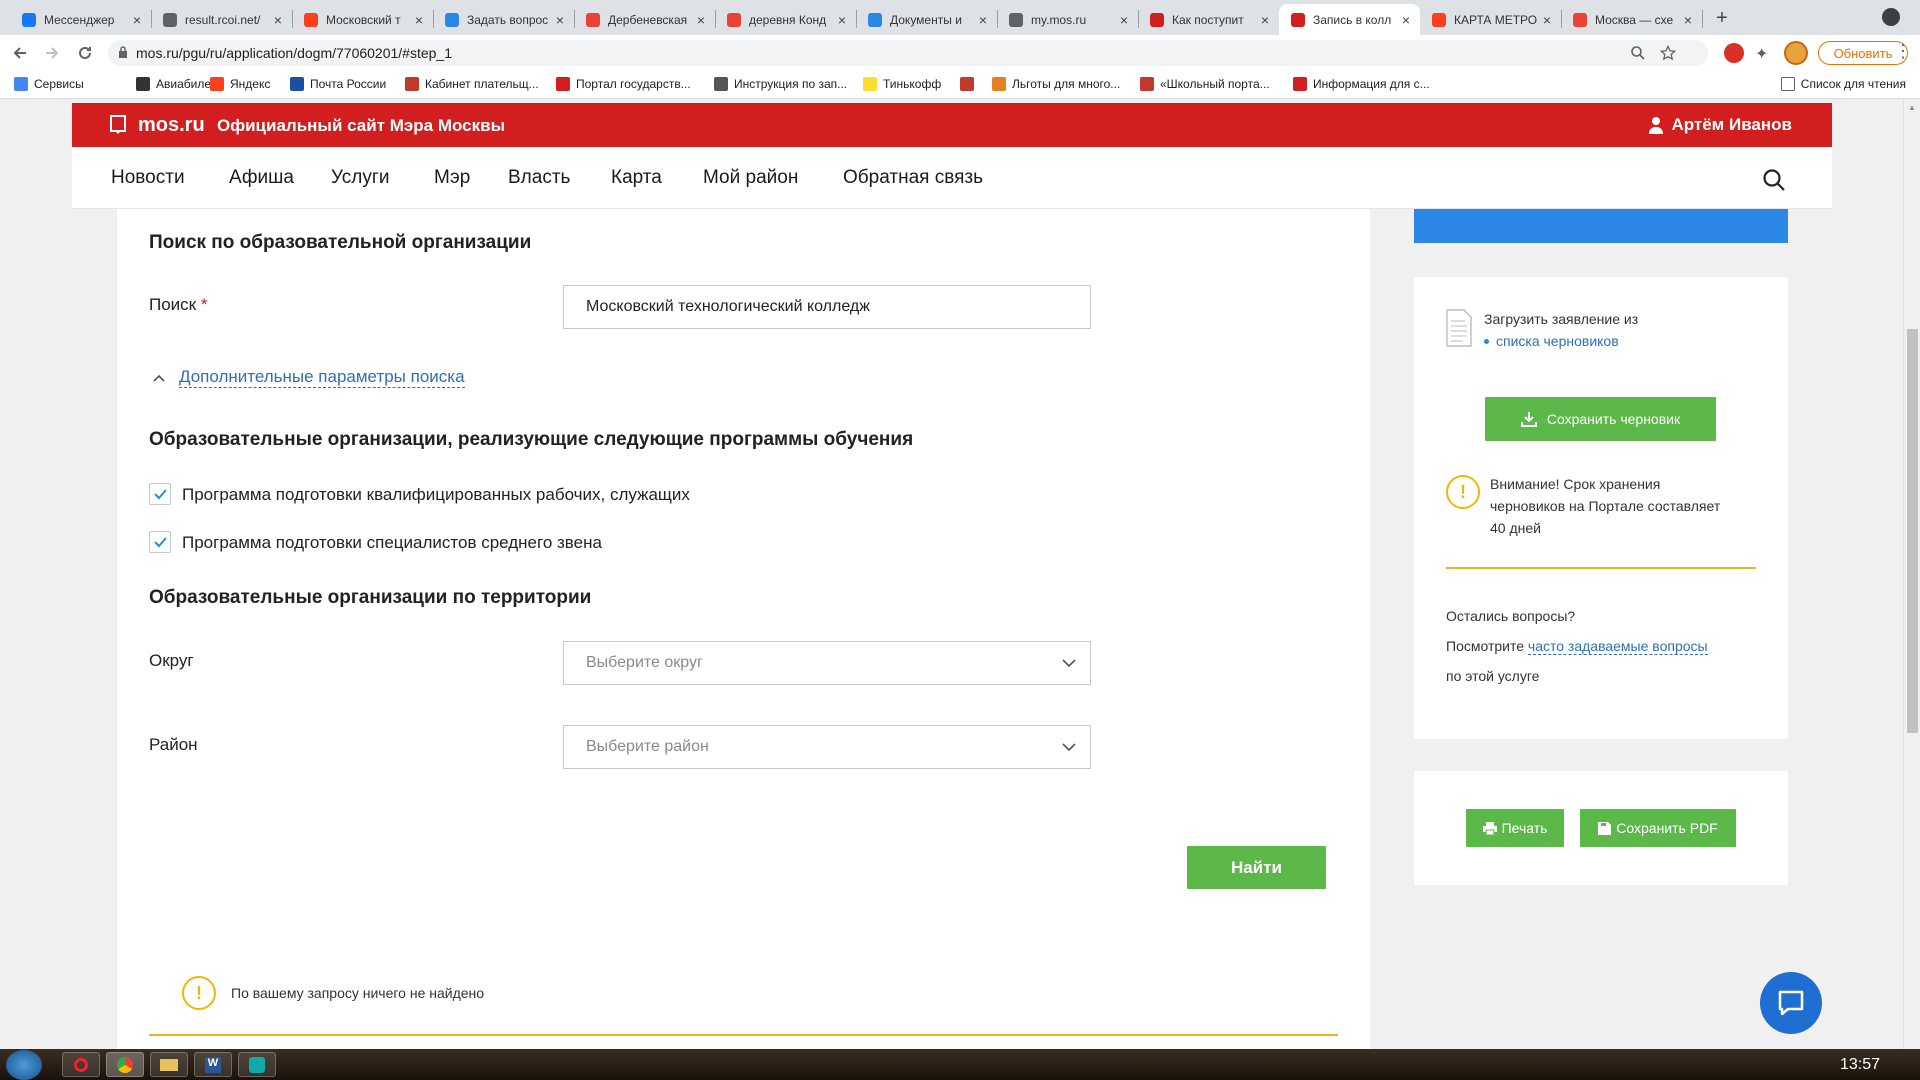  Describe the element at coordinates (1528, 419) in the screenshot. I see `download-icon` at that location.